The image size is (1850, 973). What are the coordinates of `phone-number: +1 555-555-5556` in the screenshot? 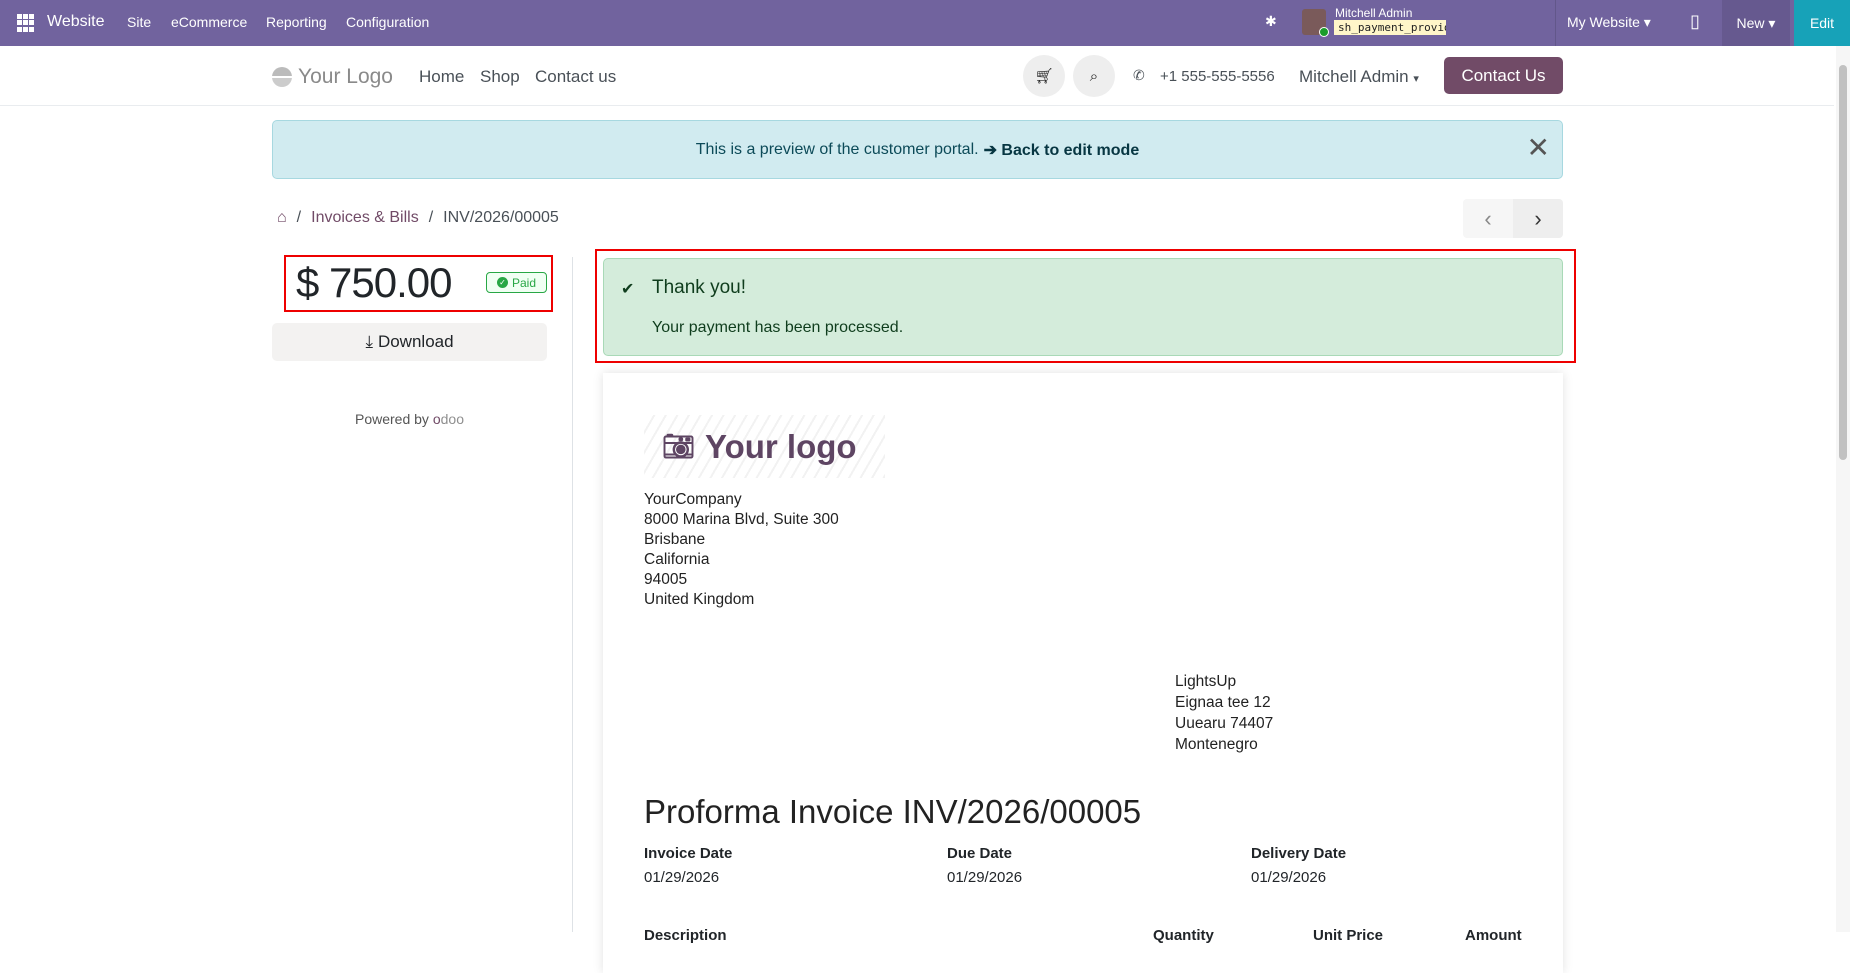 It's located at (1217, 76).